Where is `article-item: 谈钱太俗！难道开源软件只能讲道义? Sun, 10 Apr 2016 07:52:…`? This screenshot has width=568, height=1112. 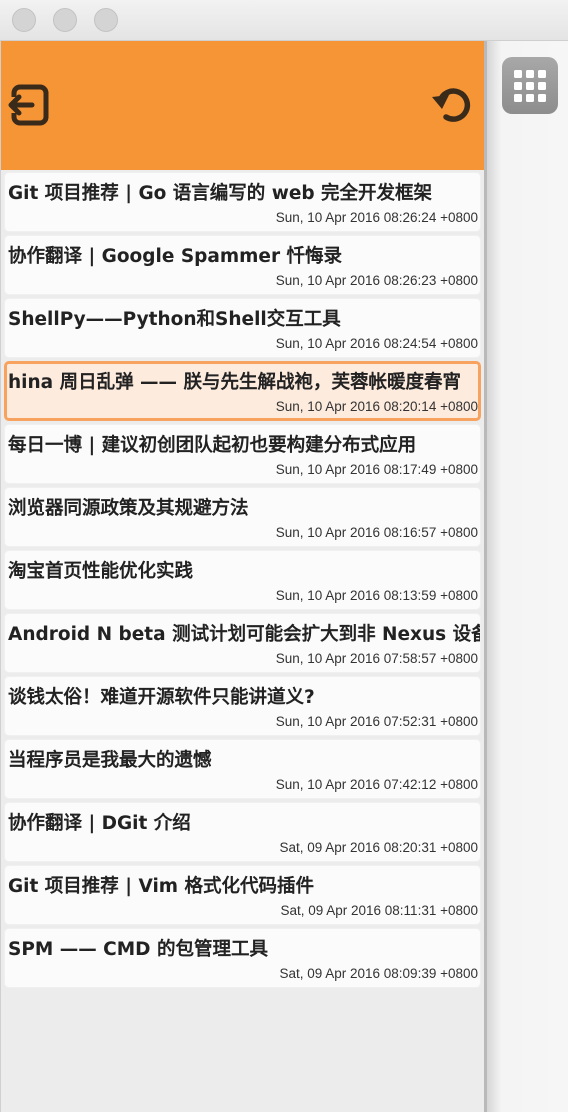 article-item: 谈钱太俗！难道开源软件只能讲道义? Sun, 10 Apr 2016 07:52:… is located at coordinates (242, 706).